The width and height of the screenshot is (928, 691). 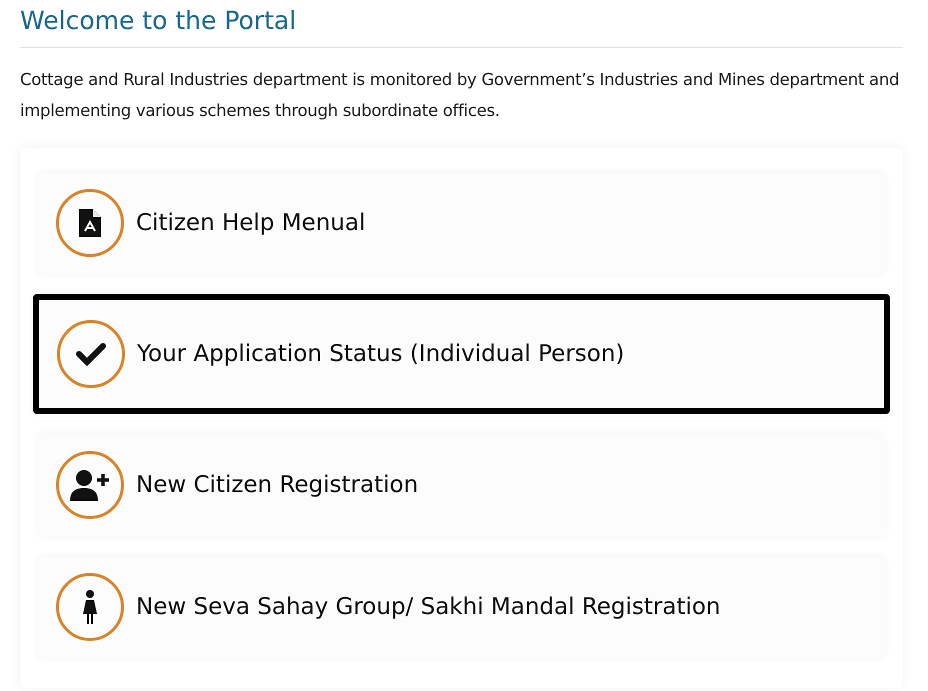 I want to click on link-label: New Seva Sahay Group/ Sakhi Mandal Registration, so click(x=428, y=607).